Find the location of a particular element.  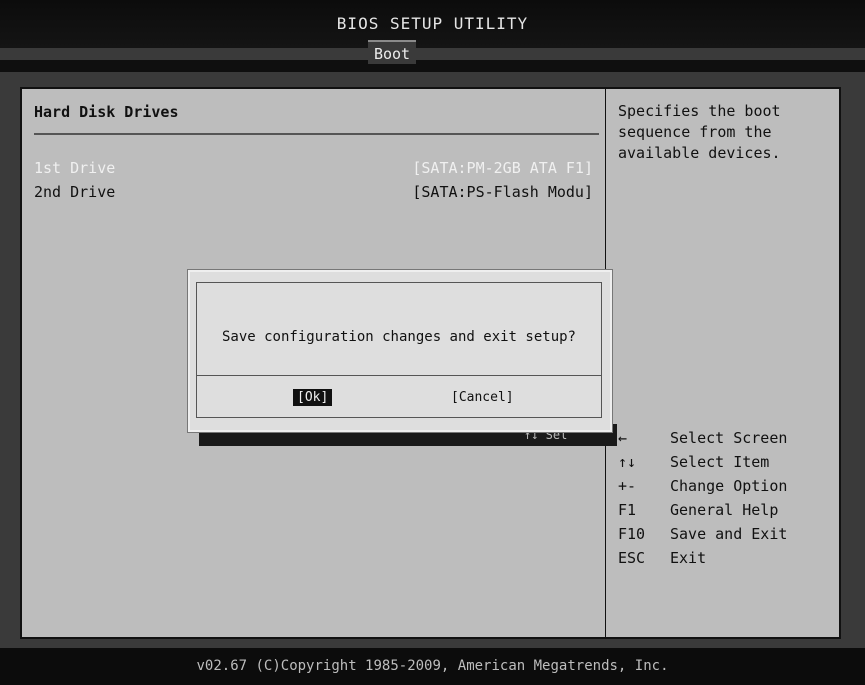

f1-key: F1 is located at coordinates (627, 510).